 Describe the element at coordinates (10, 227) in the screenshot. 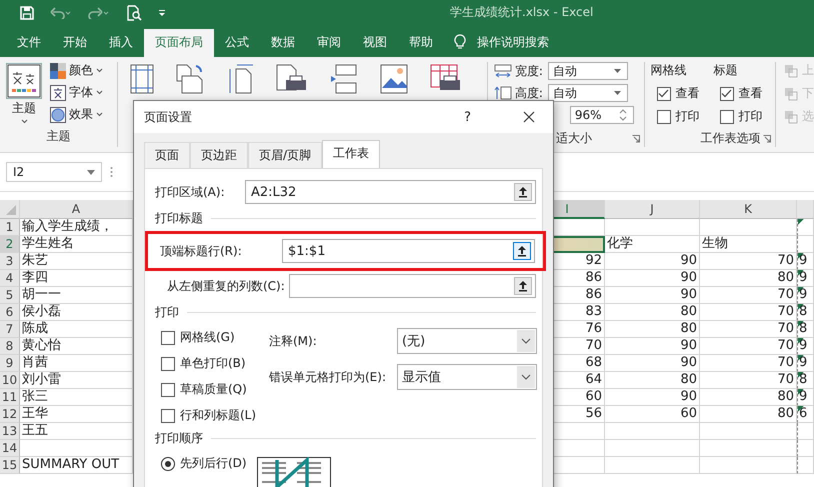

I see `row-header: 1` at that location.